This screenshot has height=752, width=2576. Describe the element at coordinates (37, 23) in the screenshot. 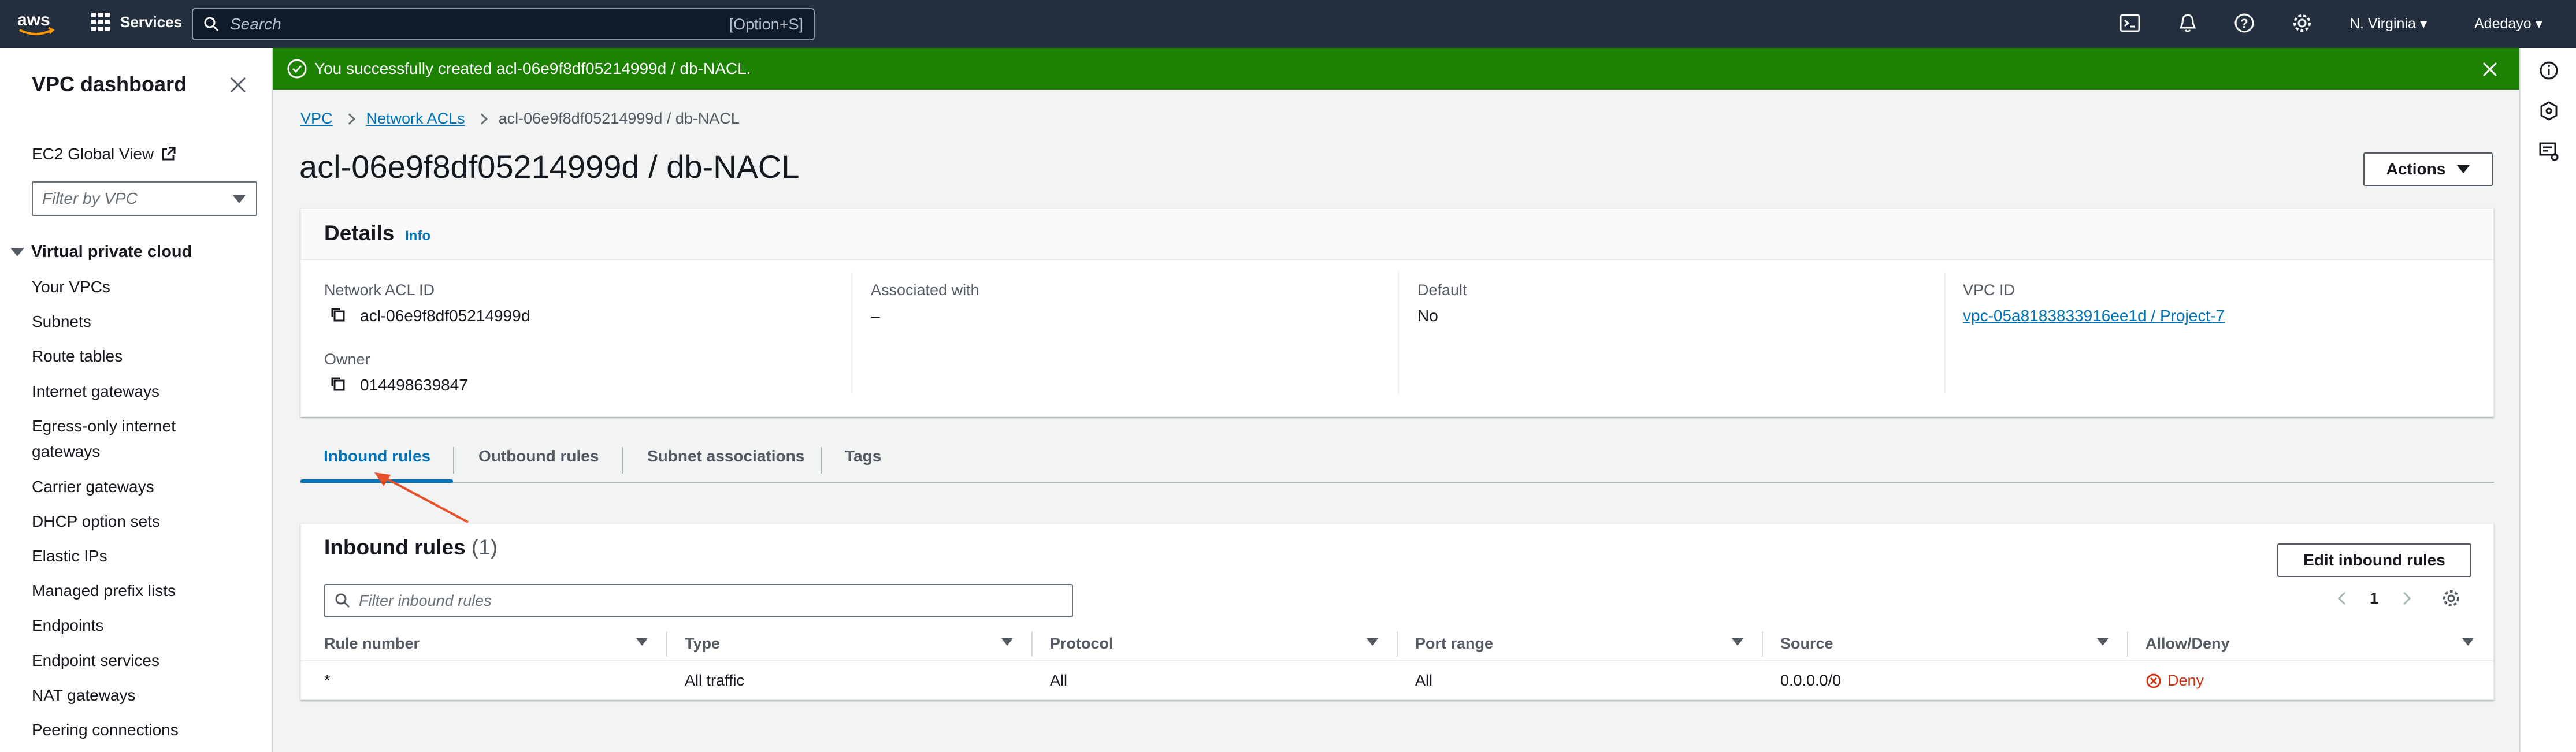

I see `aws-logo: aws` at that location.